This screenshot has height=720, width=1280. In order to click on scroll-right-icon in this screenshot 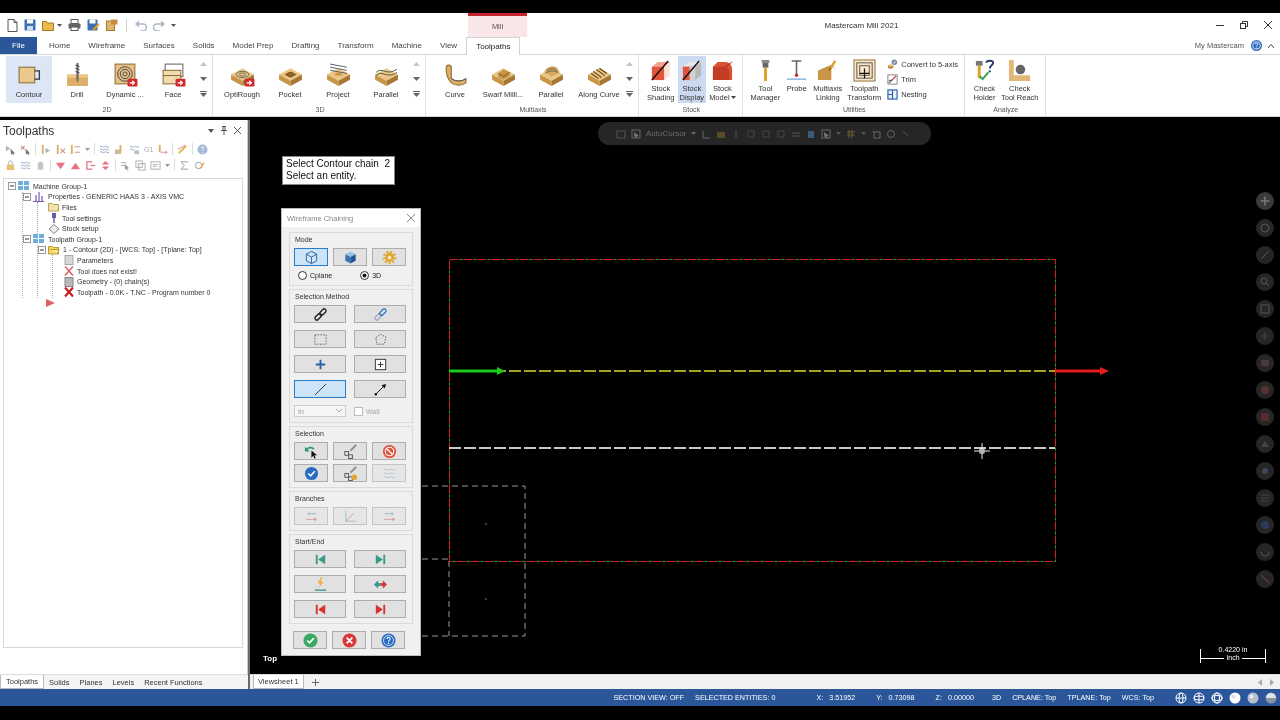, I will do `click(1272, 682)`.